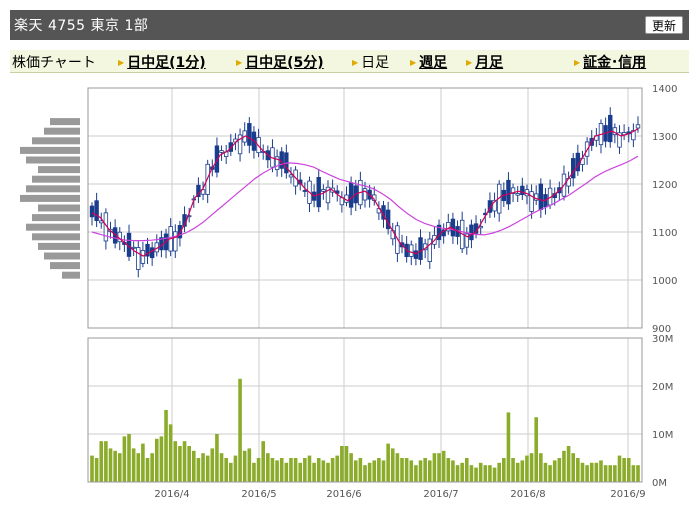 Image resolution: width=699 pixels, height=521 pixels. What do you see at coordinates (343, 494) in the screenshot?
I see `date-tick-label: 2016/6` at bounding box center [343, 494].